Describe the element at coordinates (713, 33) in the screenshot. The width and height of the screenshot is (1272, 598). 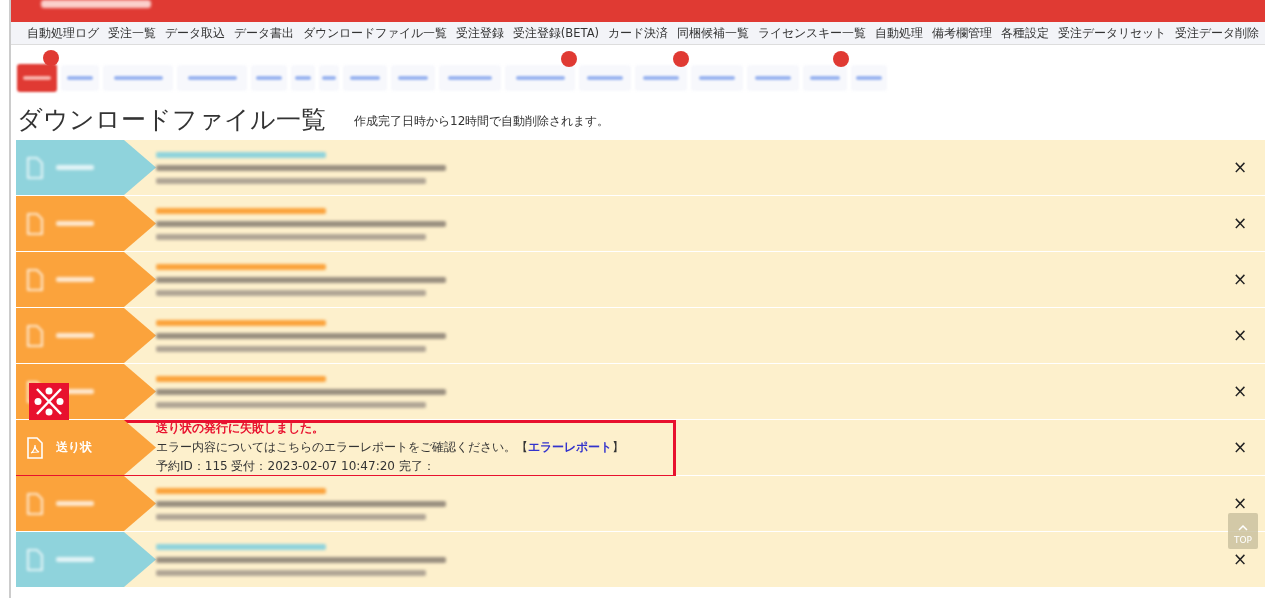
I see `nav-item: 同梱候補一覧` at that location.